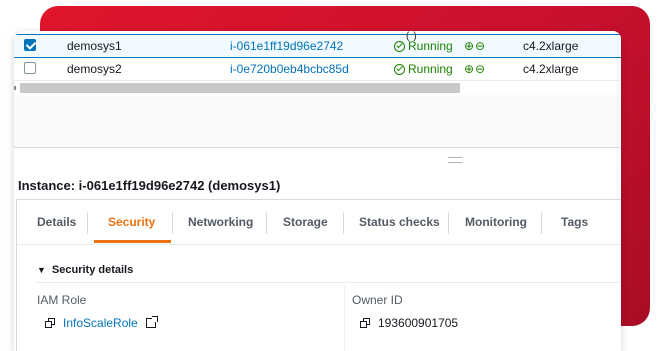  Describe the element at coordinates (377, 300) in the screenshot. I see `owner-id-label: Owner ID` at that location.